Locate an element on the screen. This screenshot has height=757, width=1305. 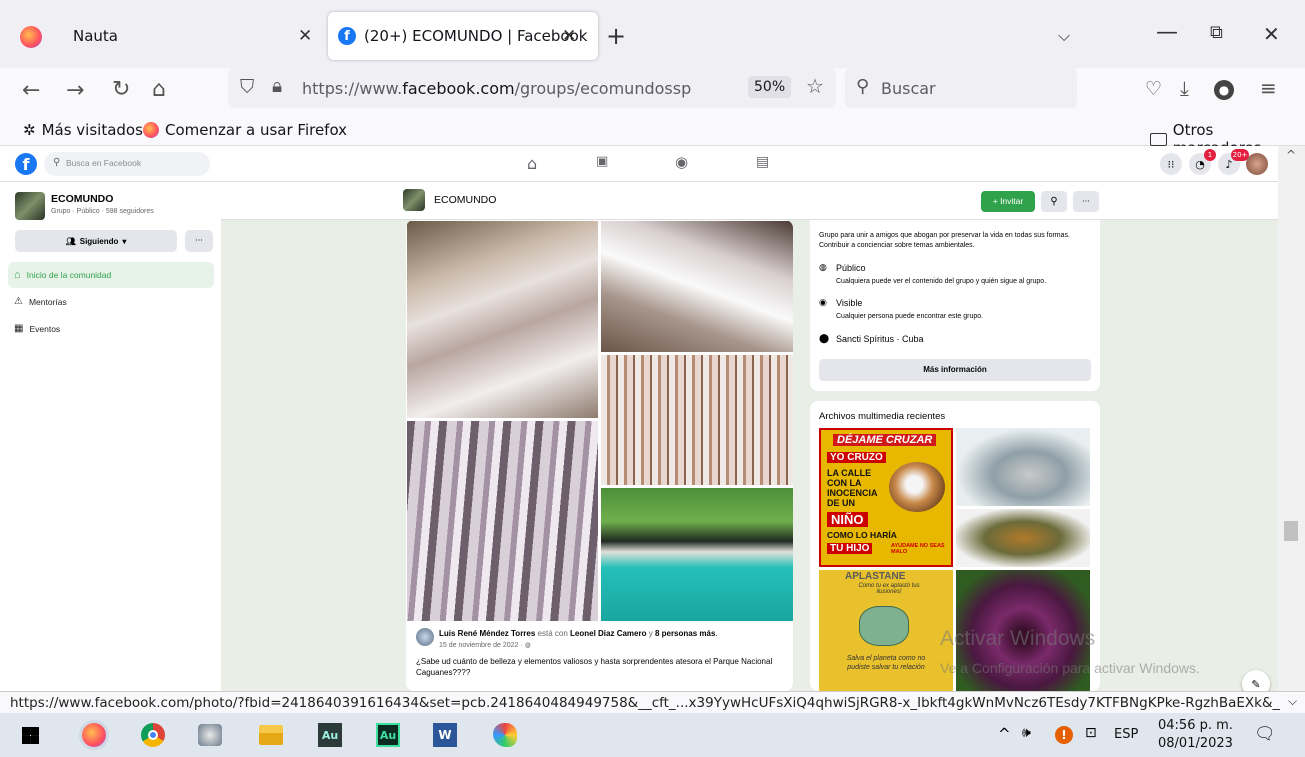
group-header-more-button: ··· is located at coordinates (1086, 201).